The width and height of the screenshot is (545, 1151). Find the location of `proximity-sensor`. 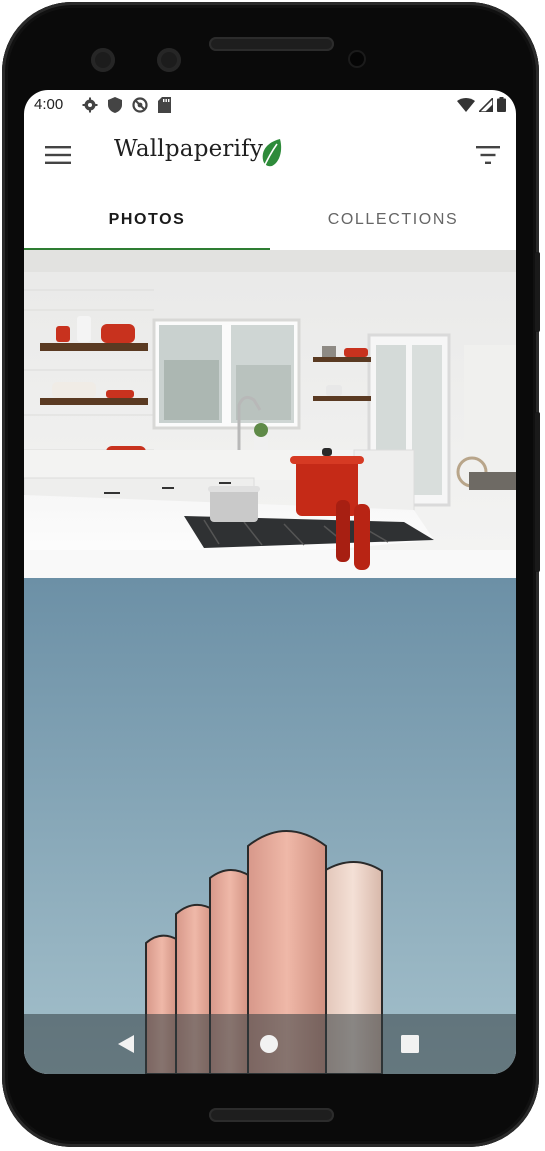

proximity-sensor is located at coordinates (357, 59).